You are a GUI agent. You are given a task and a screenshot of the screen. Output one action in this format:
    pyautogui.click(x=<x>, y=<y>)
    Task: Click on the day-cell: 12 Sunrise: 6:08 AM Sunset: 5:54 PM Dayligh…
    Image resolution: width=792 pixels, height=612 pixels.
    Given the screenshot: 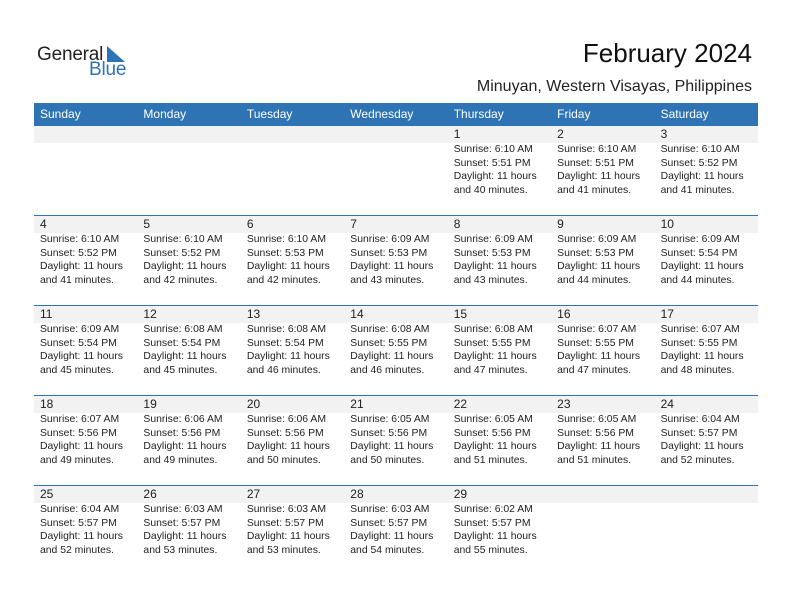 What is the action you would take?
    pyautogui.click(x=188, y=350)
    